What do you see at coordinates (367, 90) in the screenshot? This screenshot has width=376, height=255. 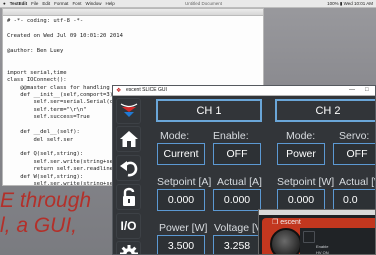 I see `maximize-button: □` at bounding box center [367, 90].